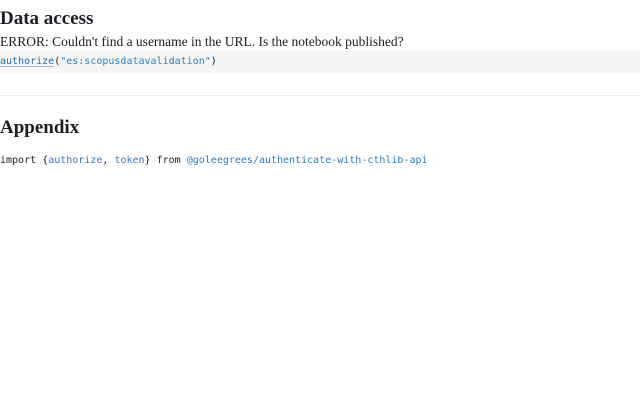  I want to click on import-name-authorize: authorize, so click(75, 160).